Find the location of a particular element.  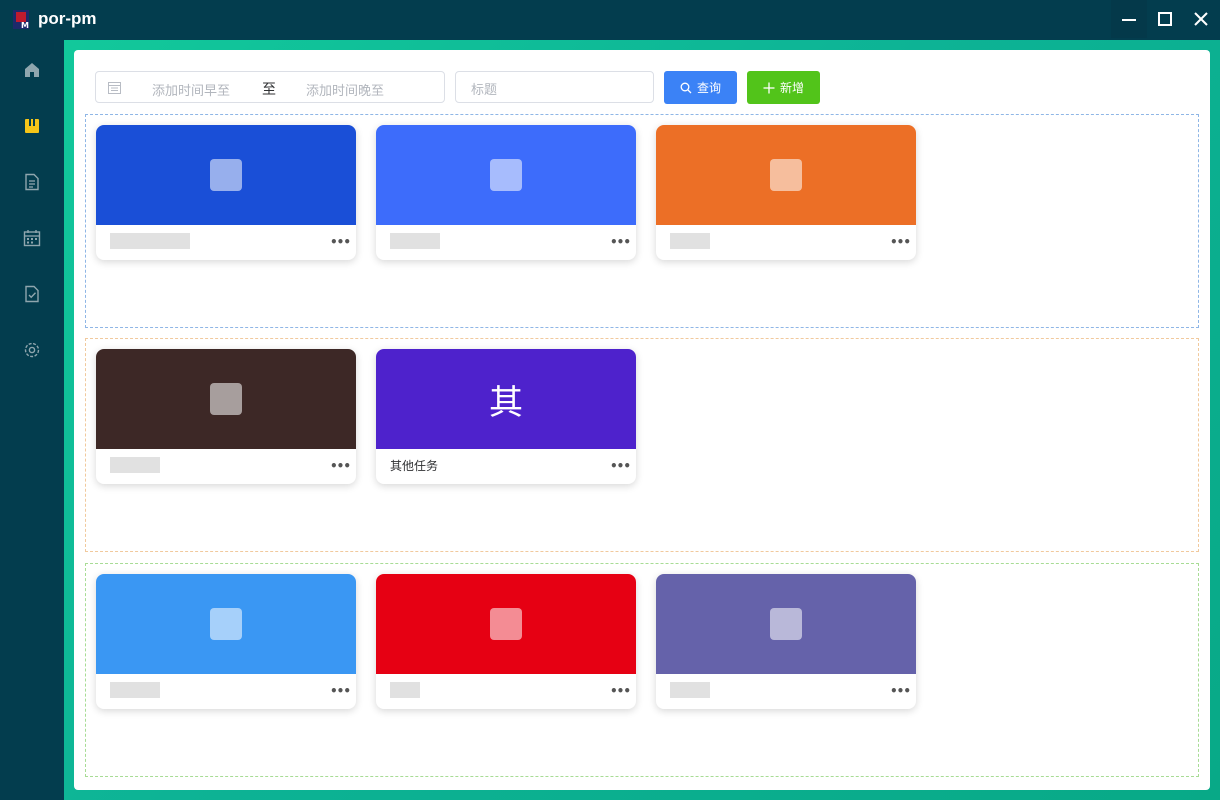

card-cover-text: 其 is located at coordinates (506, 402).